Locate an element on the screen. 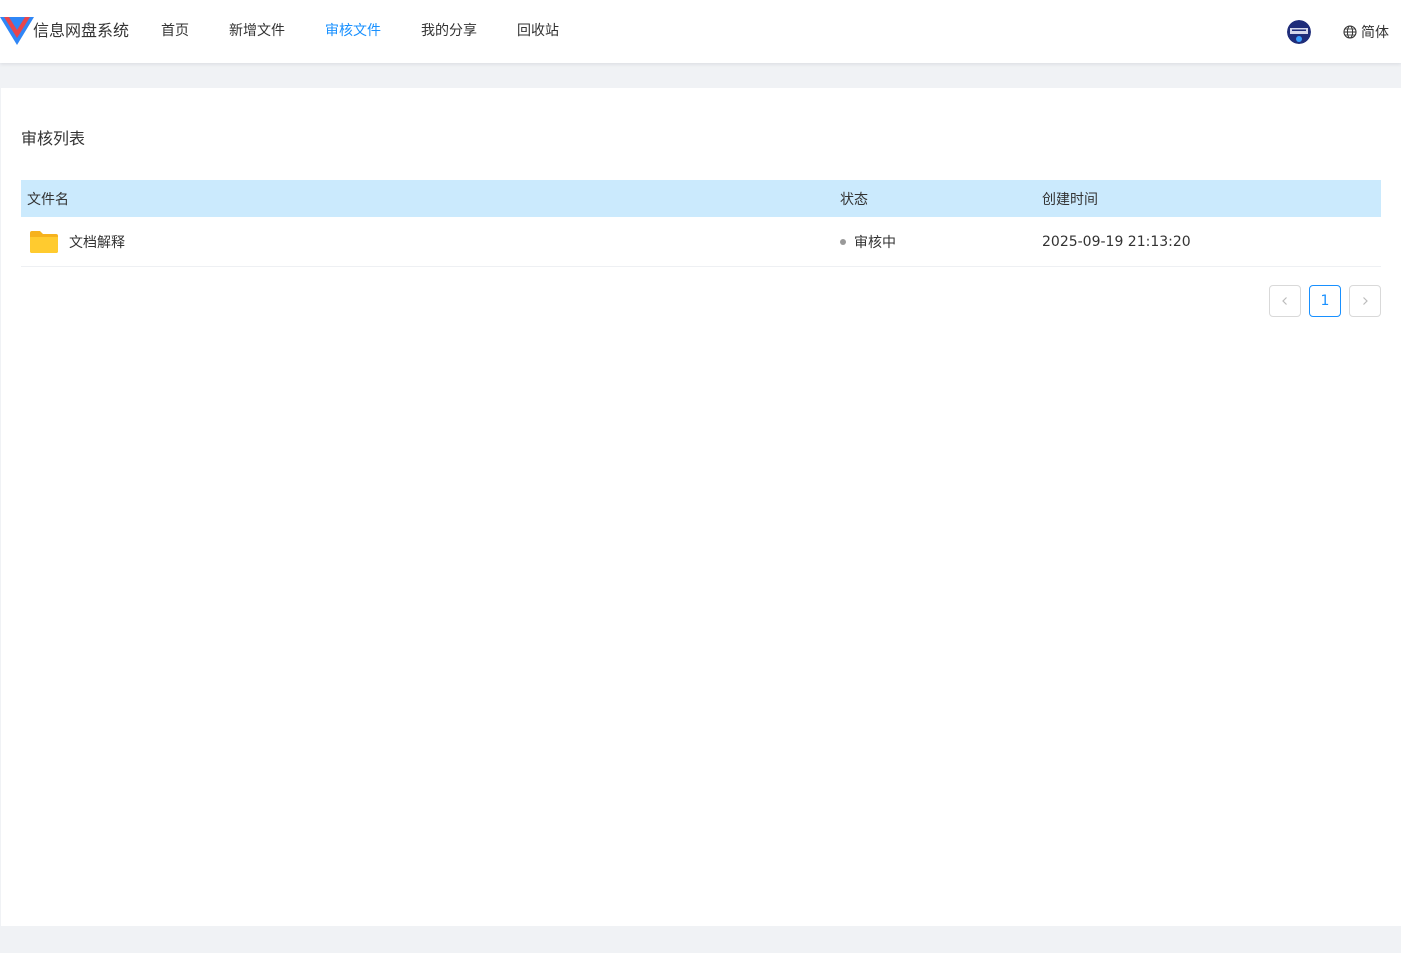 The height and width of the screenshot is (953, 1401). chevron-right-icon is located at coordinates (1365, 301).